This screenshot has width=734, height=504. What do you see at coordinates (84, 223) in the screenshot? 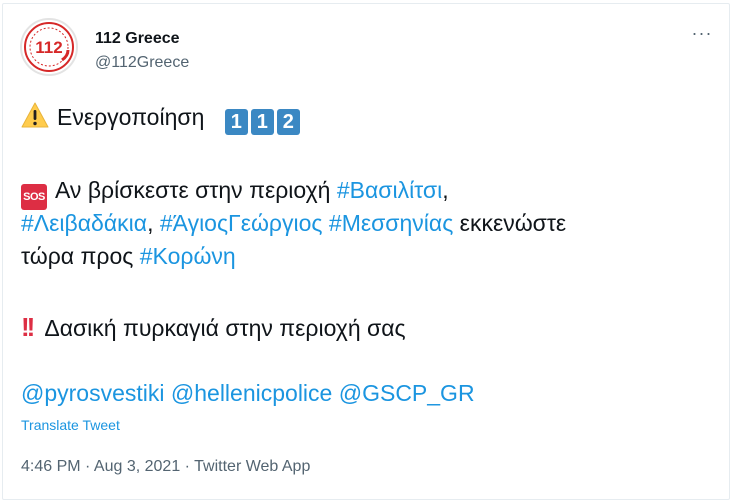
I see `hashtag-link: #Λειβαδάκια` at bounding box center [84, 223].